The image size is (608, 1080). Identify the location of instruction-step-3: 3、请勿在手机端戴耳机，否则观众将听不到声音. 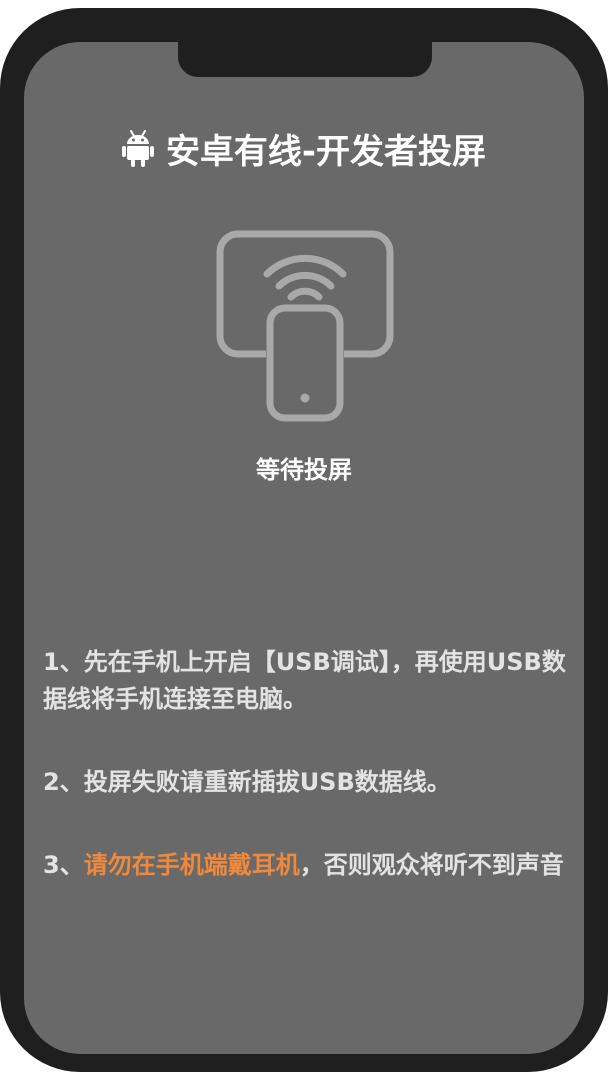
(305, 865).